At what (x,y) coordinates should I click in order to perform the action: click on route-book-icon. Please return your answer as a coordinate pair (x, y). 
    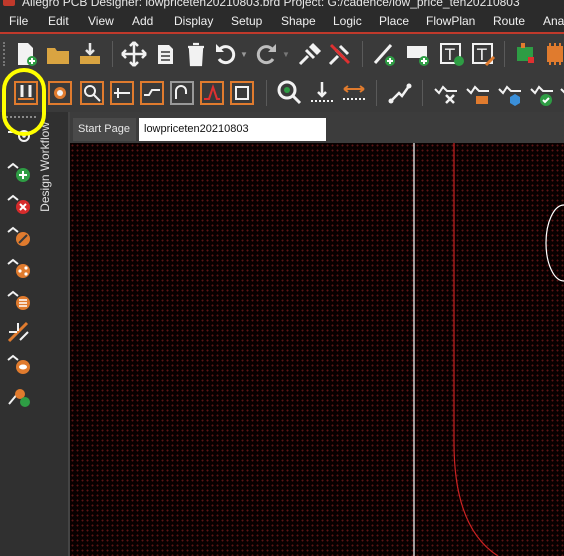
    Looking at the image, I should click on (478, 93).